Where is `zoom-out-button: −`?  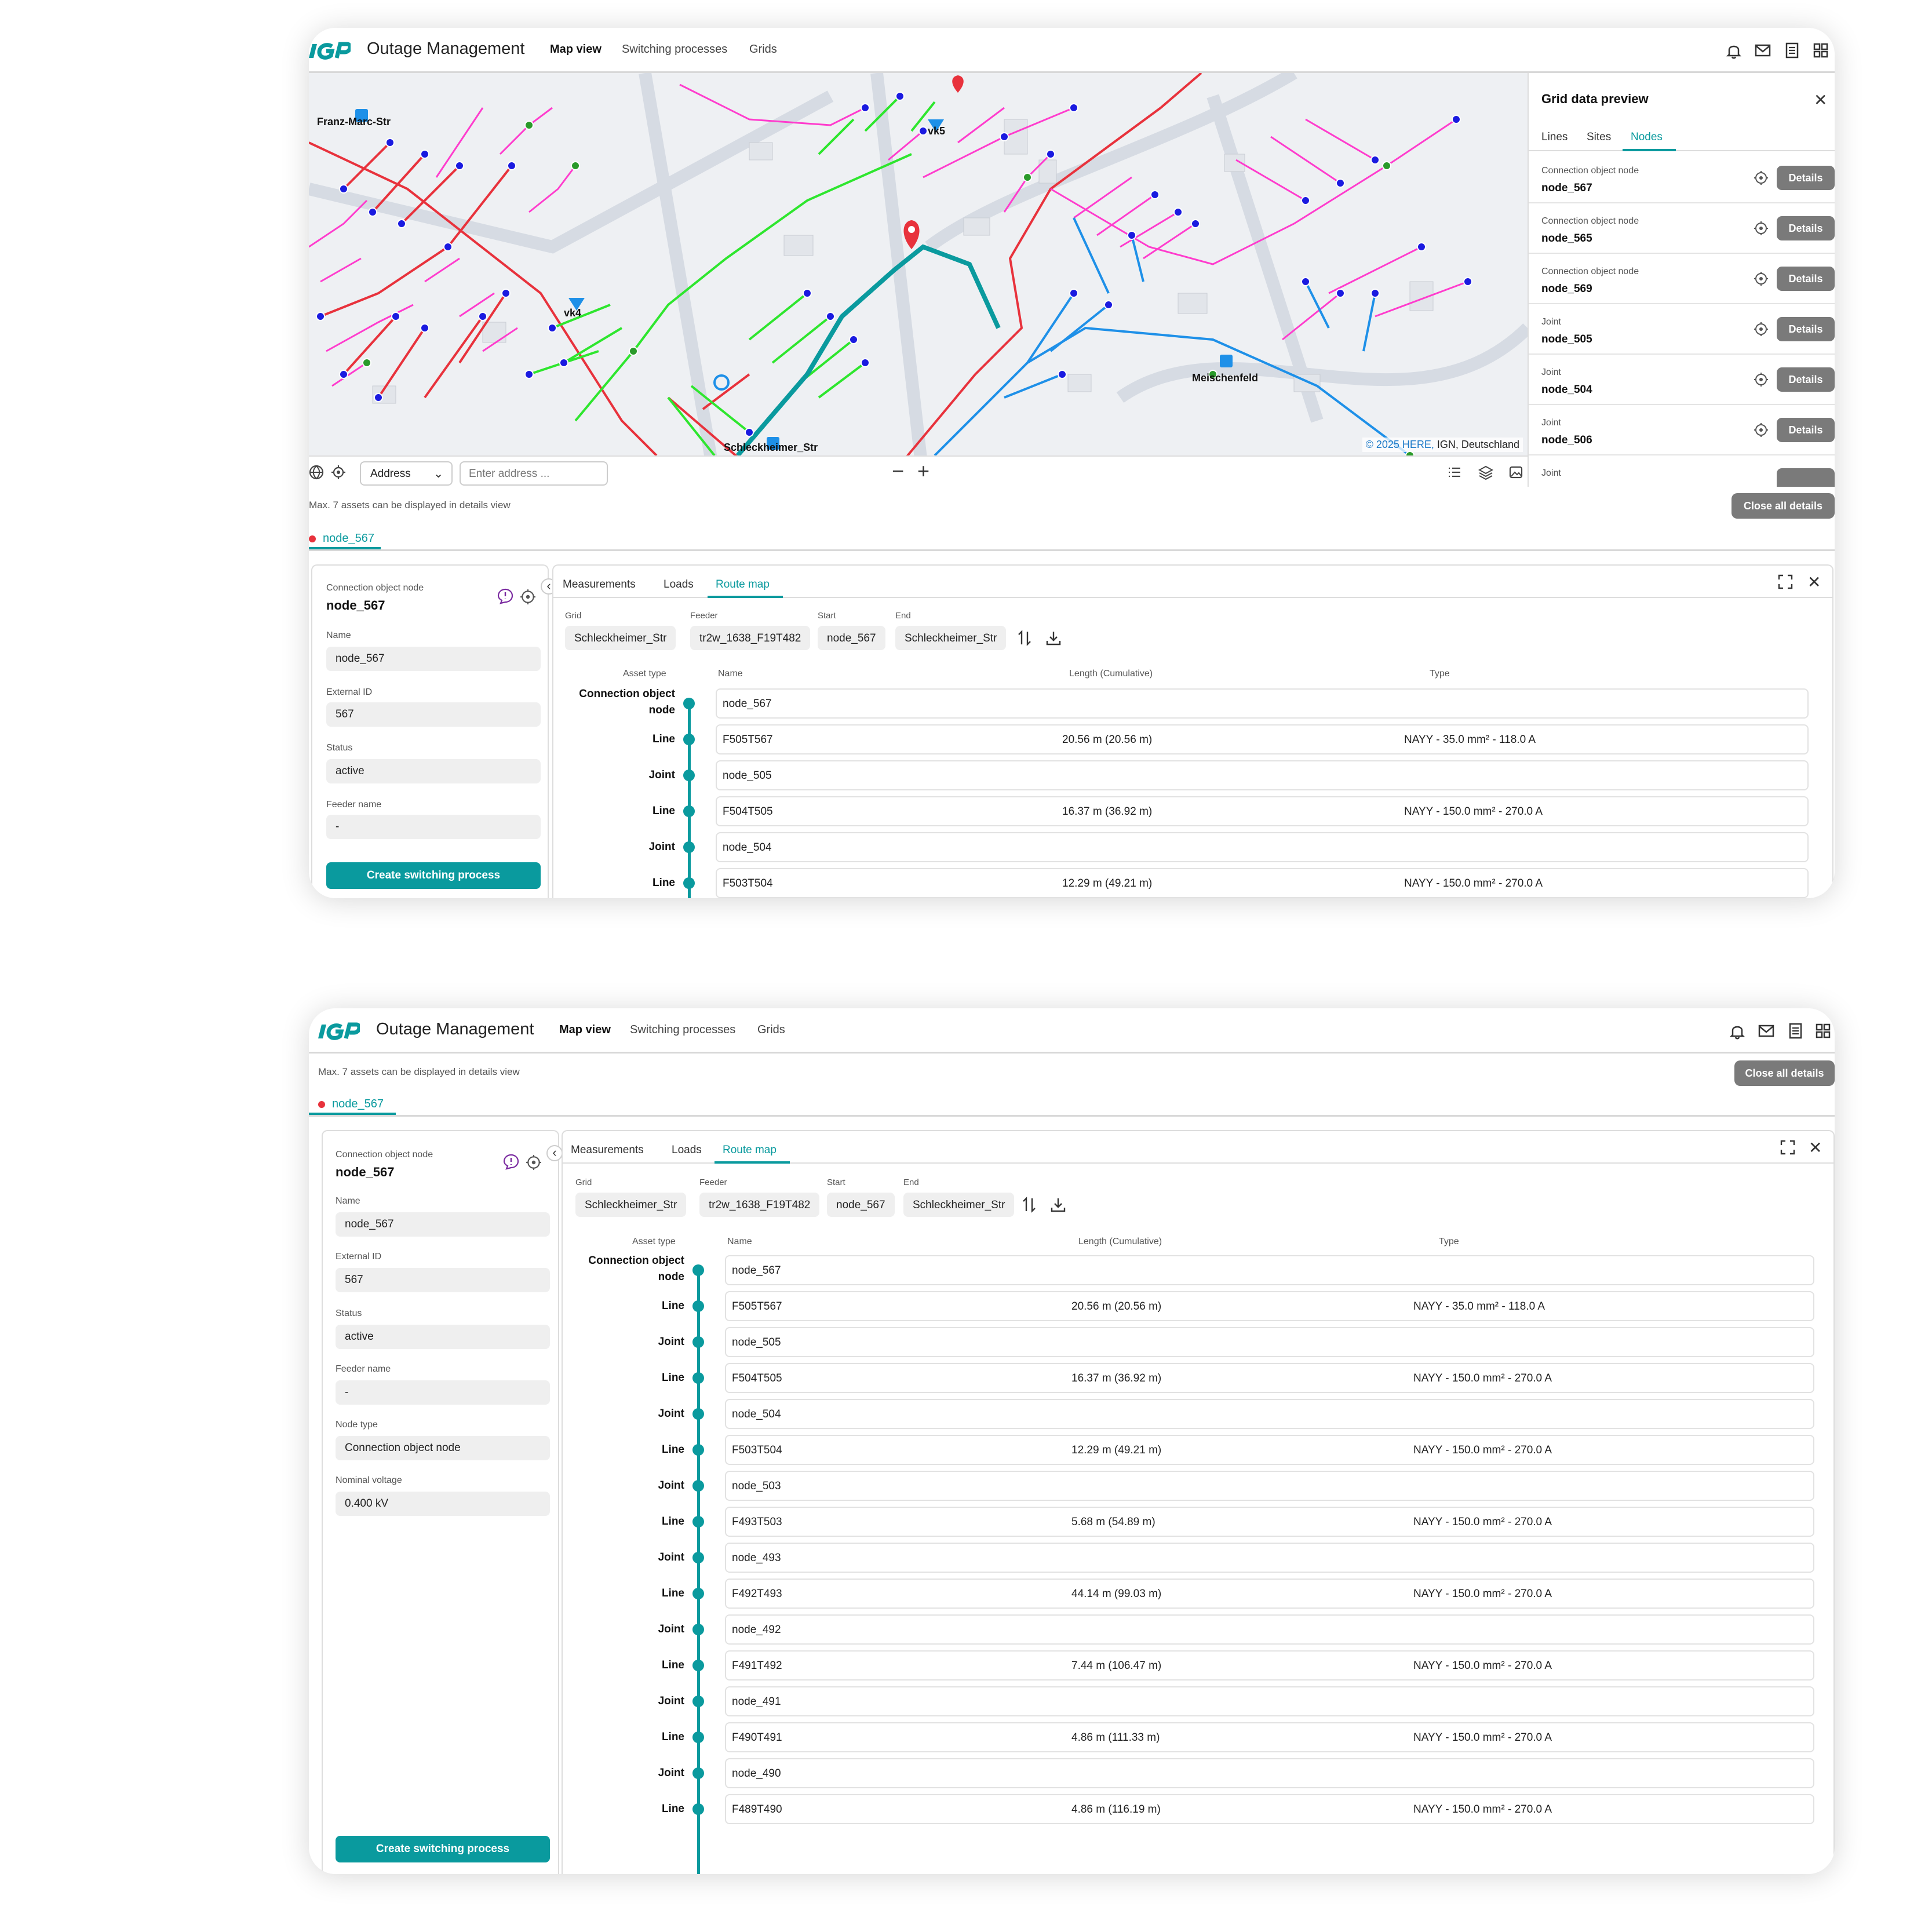
zoom-out-button: − is located at coordinates (898, 471).